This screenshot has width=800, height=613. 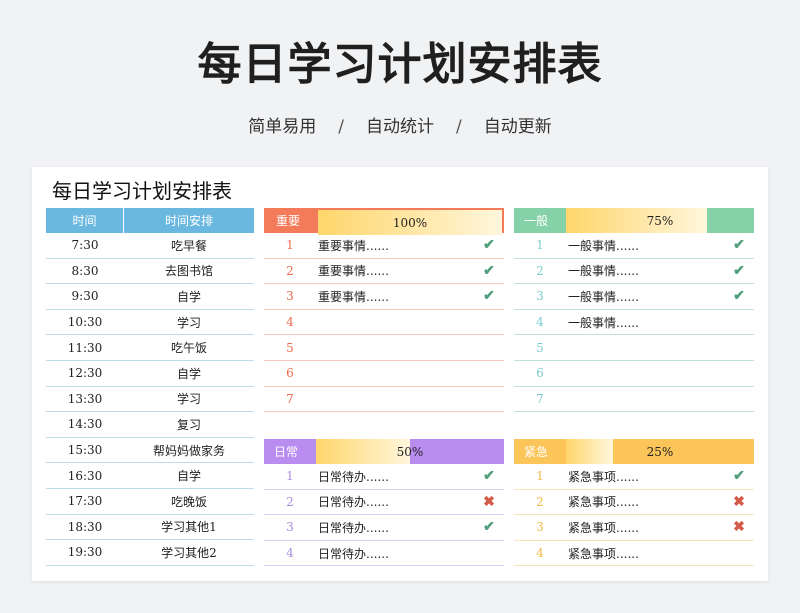 I want to click on task-row: 1 紧急事项...... ✔, so click(x=634, y=477).